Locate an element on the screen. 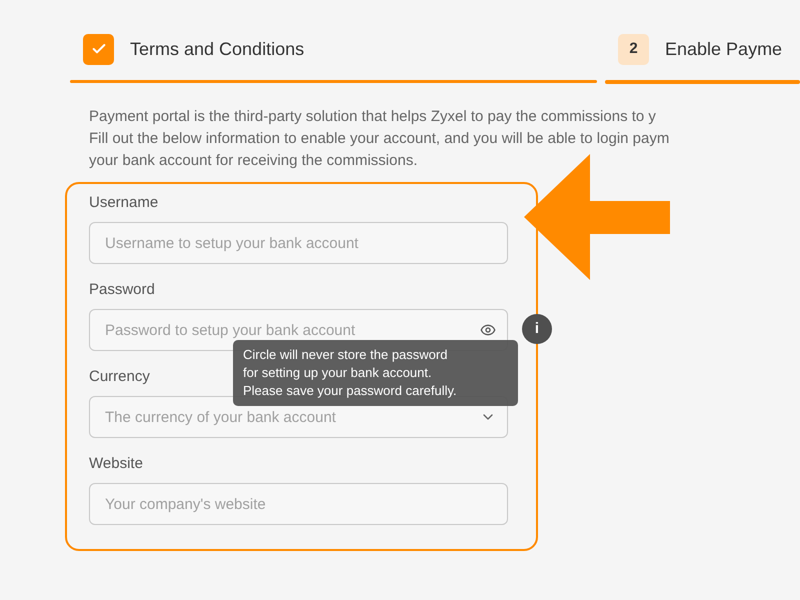  field-label: Username is located at coordinates (123, 203).